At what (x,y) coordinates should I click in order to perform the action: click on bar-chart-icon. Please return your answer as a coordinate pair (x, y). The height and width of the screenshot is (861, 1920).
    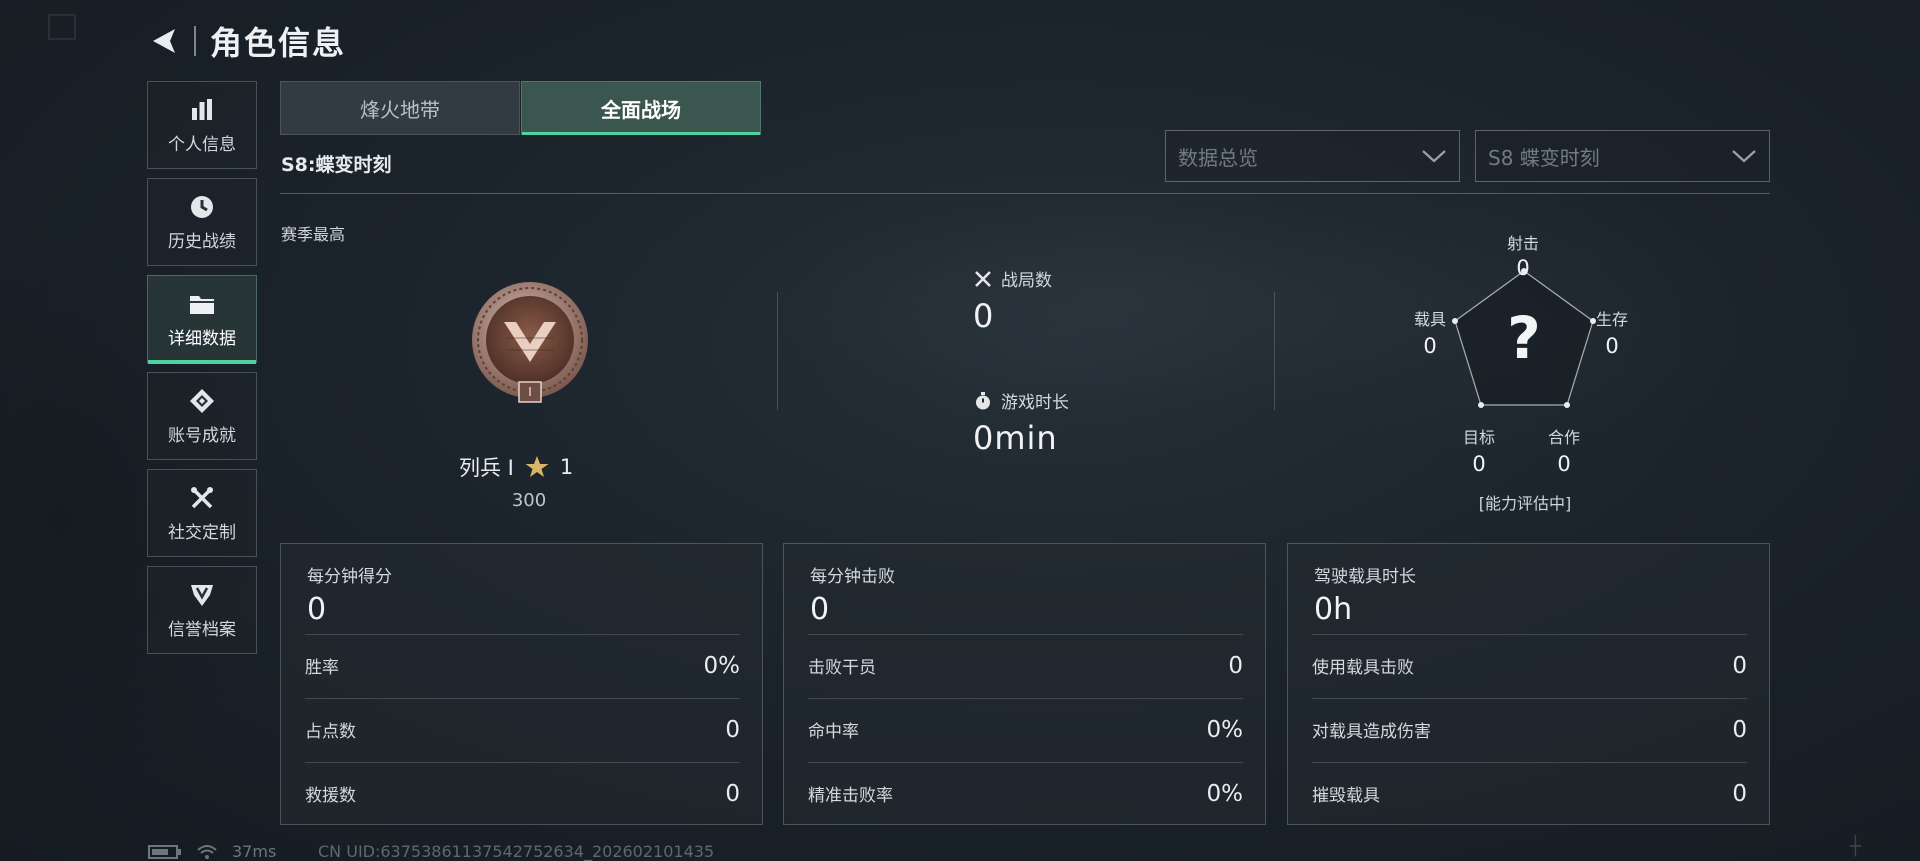
    Looking at the image, I should click on (202, 109).